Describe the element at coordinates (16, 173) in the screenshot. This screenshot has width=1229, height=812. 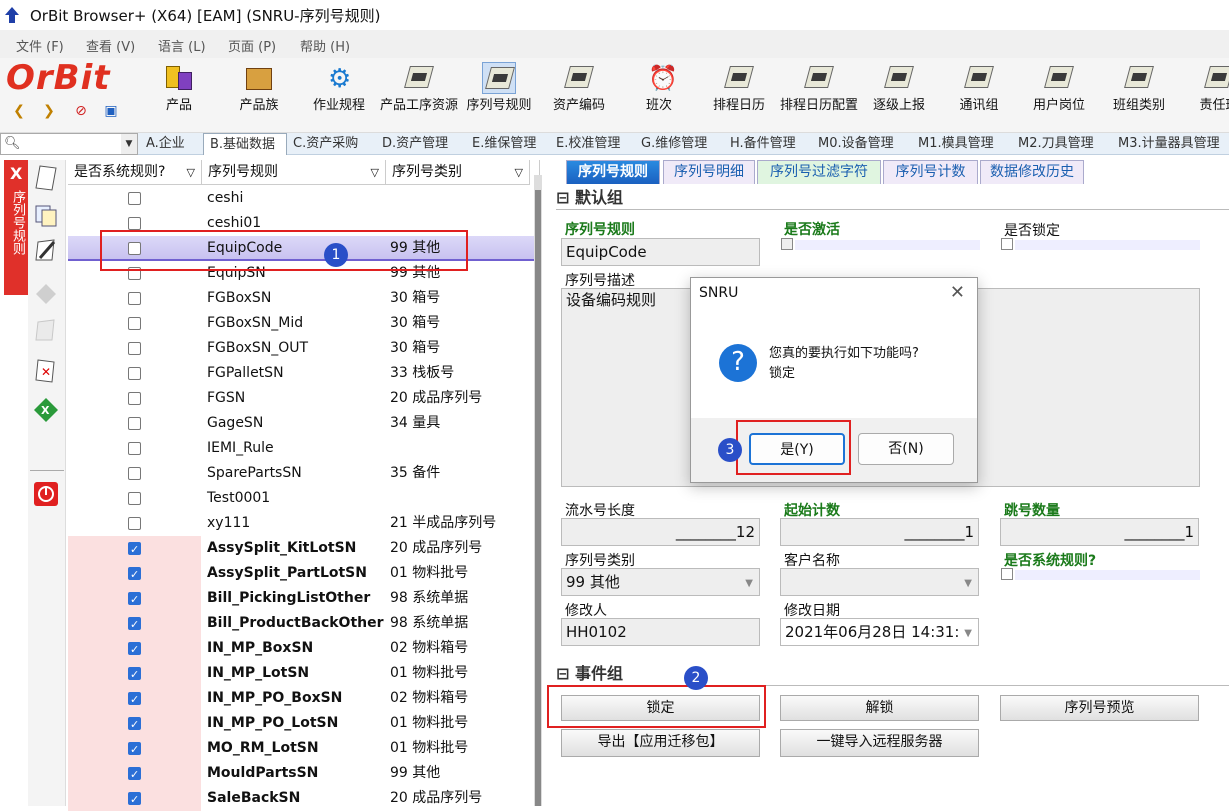
I see `close-icon: X` at that location.